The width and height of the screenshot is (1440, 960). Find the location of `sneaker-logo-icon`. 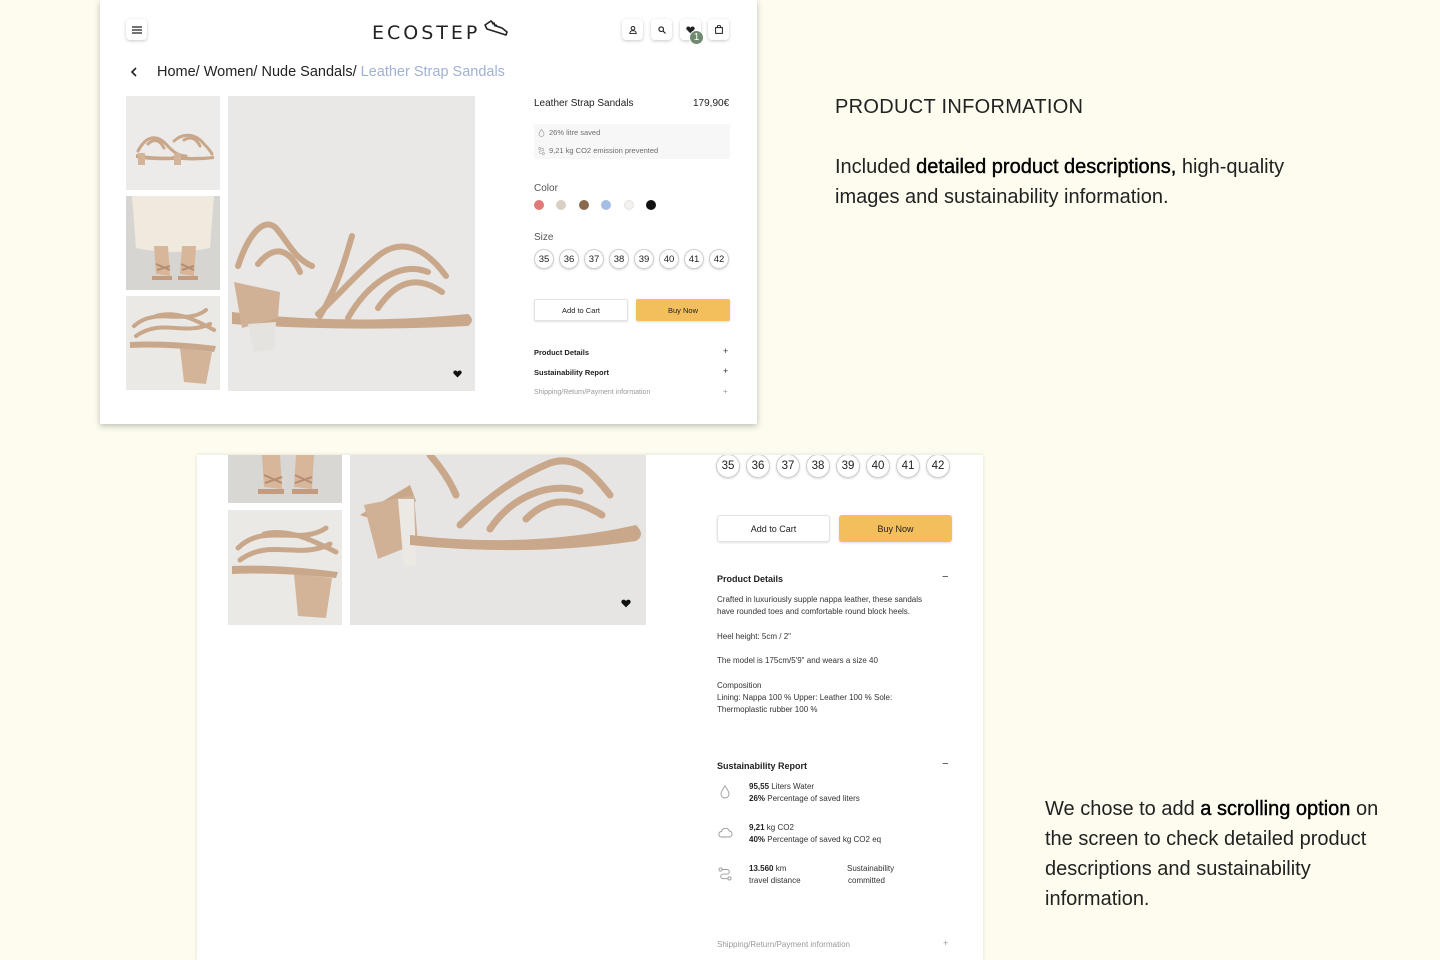

sneaker-logo-icon is located at coordinates (496, 28).